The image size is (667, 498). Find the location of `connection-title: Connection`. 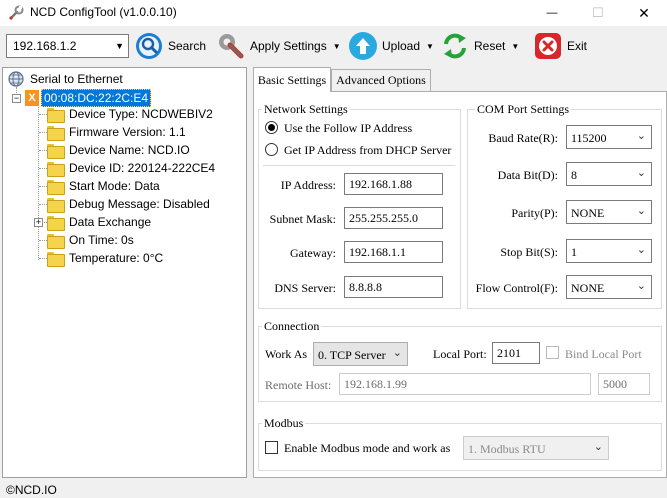

connection-title: Connection is located at coordinates (292, 326).